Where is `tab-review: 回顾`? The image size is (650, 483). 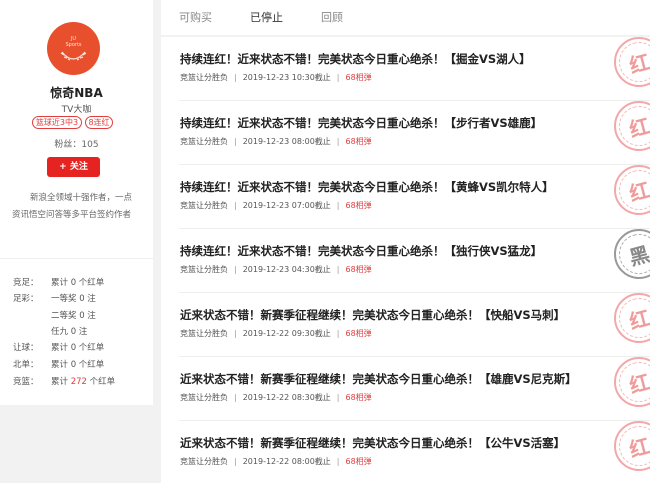
tab-review: 回顾 is located at coordinates (332, 17).